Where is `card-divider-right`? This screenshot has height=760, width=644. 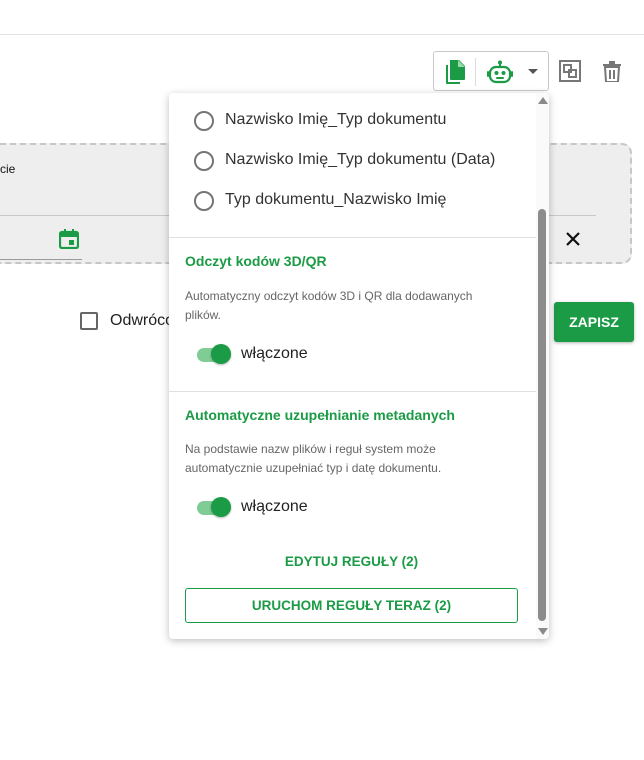
card-divider-right is located at coordinates (572, 215).